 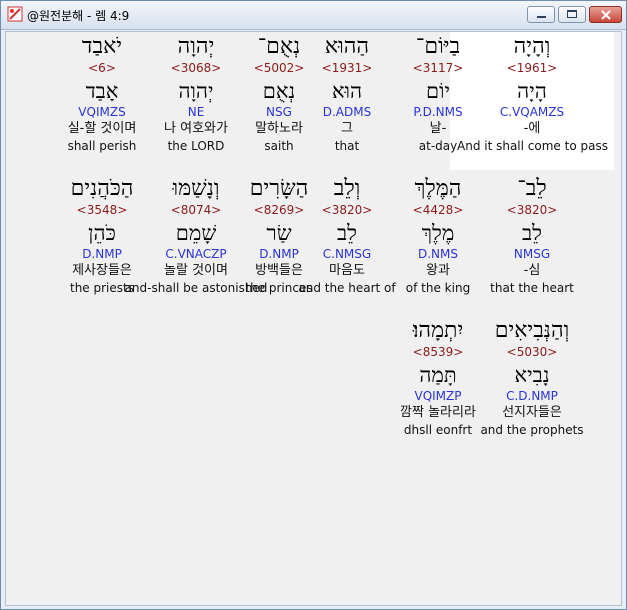 What do you see at coordinates (438, 396) in the screenshot?
I see `parsing-code: VQIMZP` at bounding box center [438, 396].